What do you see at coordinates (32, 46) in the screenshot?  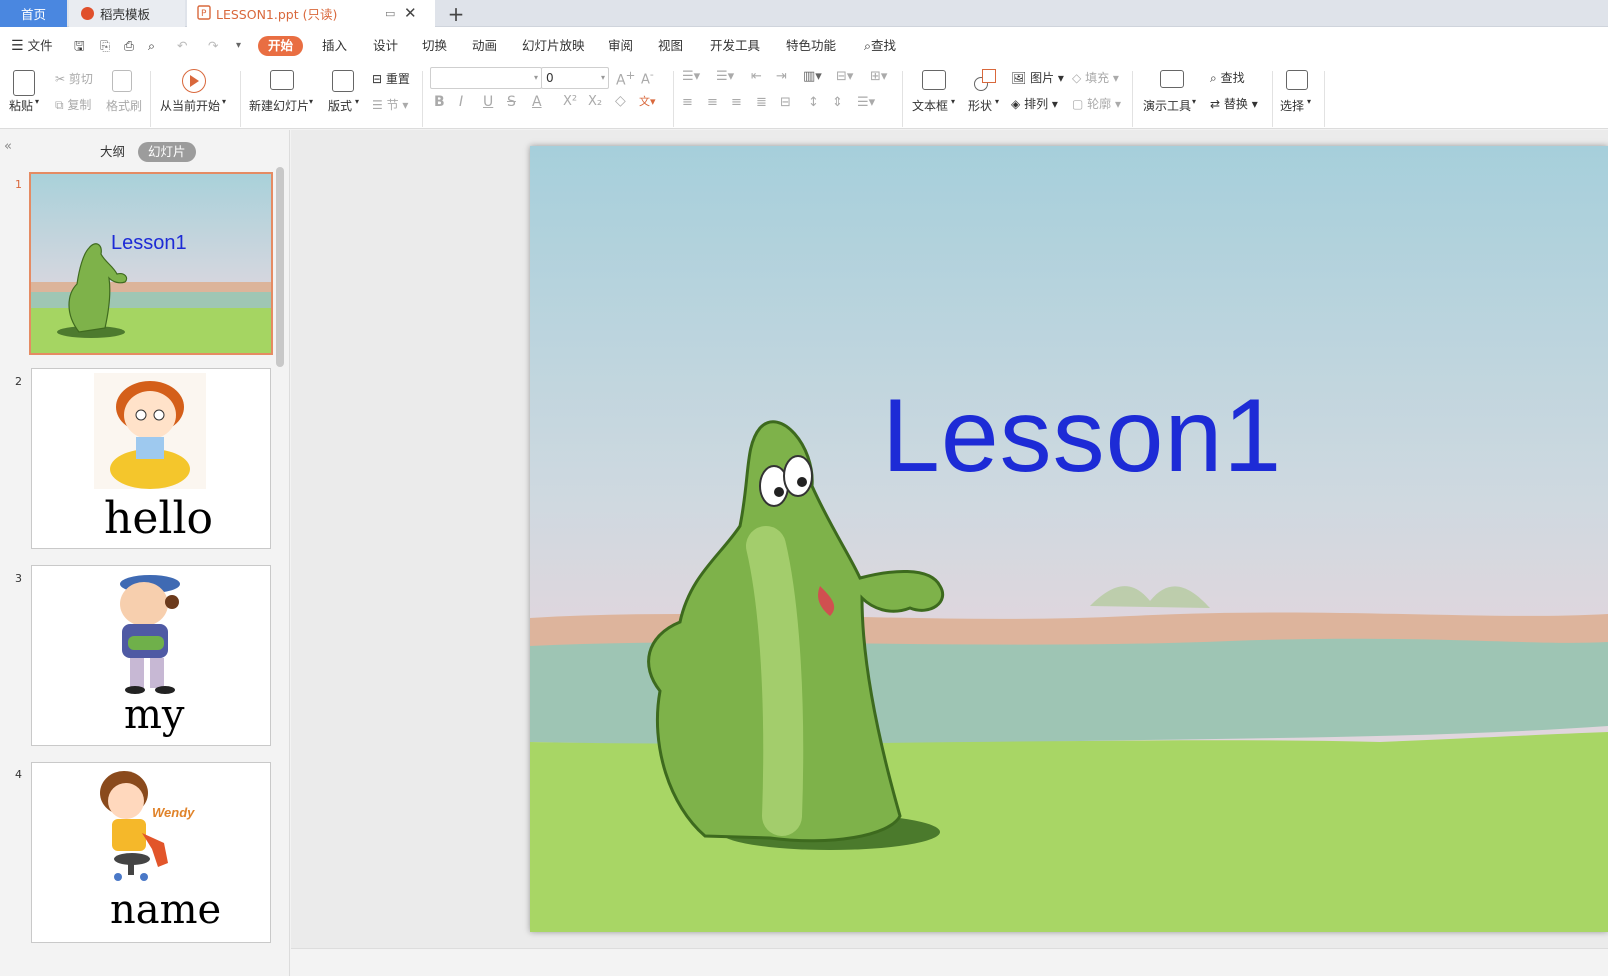 I see `file-menu: ☰ 文件` at bounding box center [32, 46].